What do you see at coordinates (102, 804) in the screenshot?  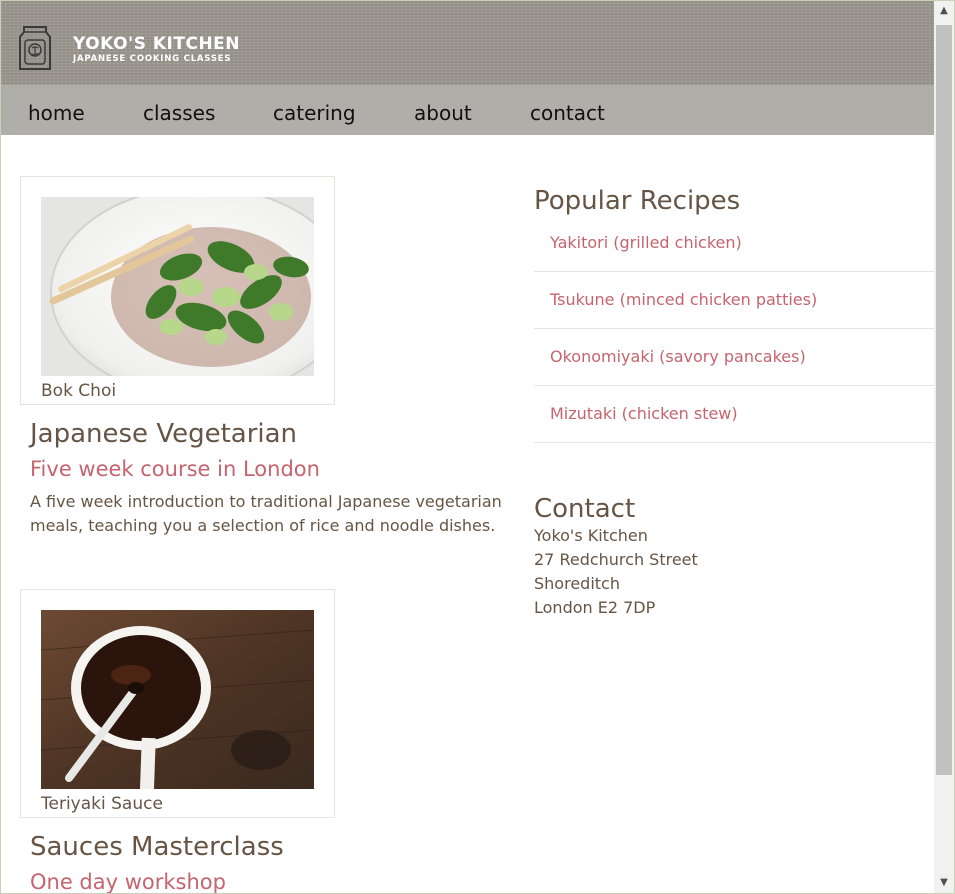 I see `figure-caption: Teriyaki Sauce` at bounding box center [102, 804].